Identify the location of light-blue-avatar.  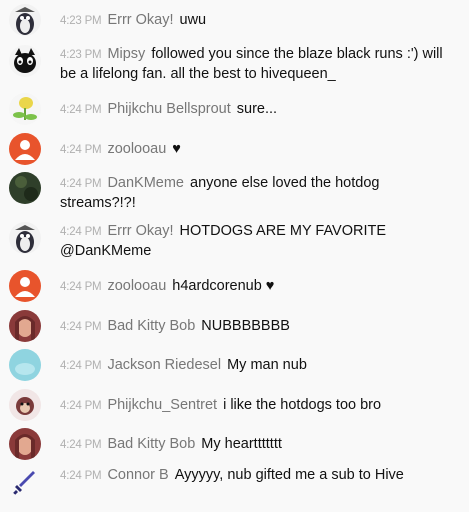
(25, 365).